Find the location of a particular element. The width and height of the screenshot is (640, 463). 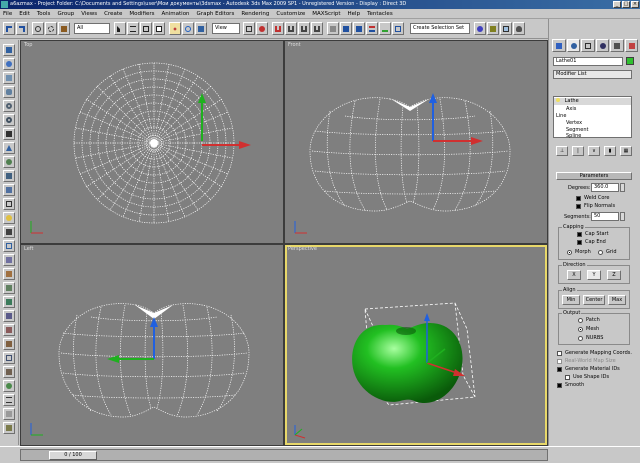

time-slider-thumb: 0 / 100 is located at coordinates (73, 455).